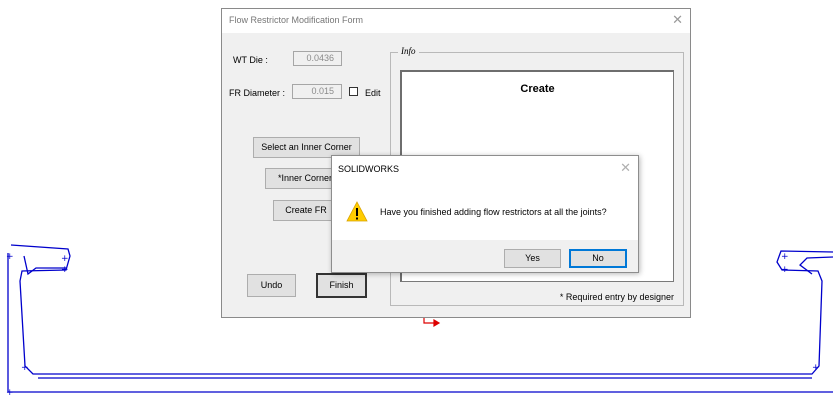 The height and width of the screenshot is (398, 833). Describe the element at coordinates (353, 91) in the screenshot. I see `edit-checkbox` at that location.